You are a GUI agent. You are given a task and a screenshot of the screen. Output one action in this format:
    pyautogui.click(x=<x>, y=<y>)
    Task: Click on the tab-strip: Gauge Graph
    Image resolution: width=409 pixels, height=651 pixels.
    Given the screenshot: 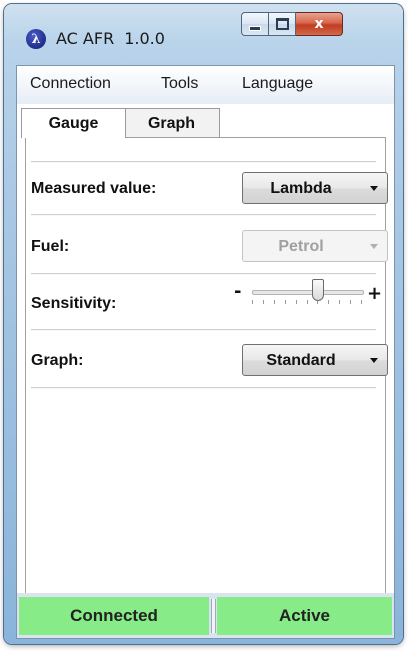 What is the action you would take?
    pyautogui.click(x=205, y=121)
    